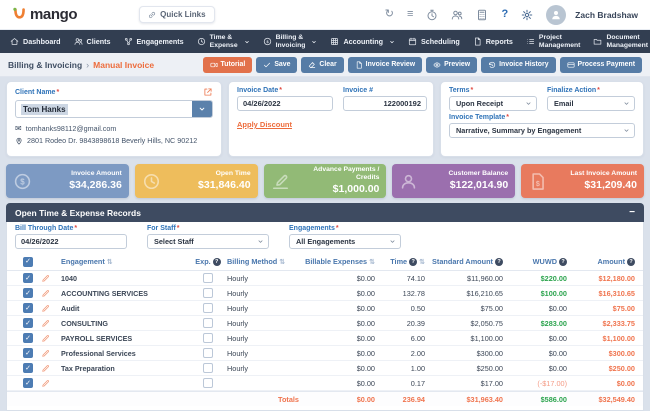  I want to click on nav-label: Scheduling, so click(440, 41).